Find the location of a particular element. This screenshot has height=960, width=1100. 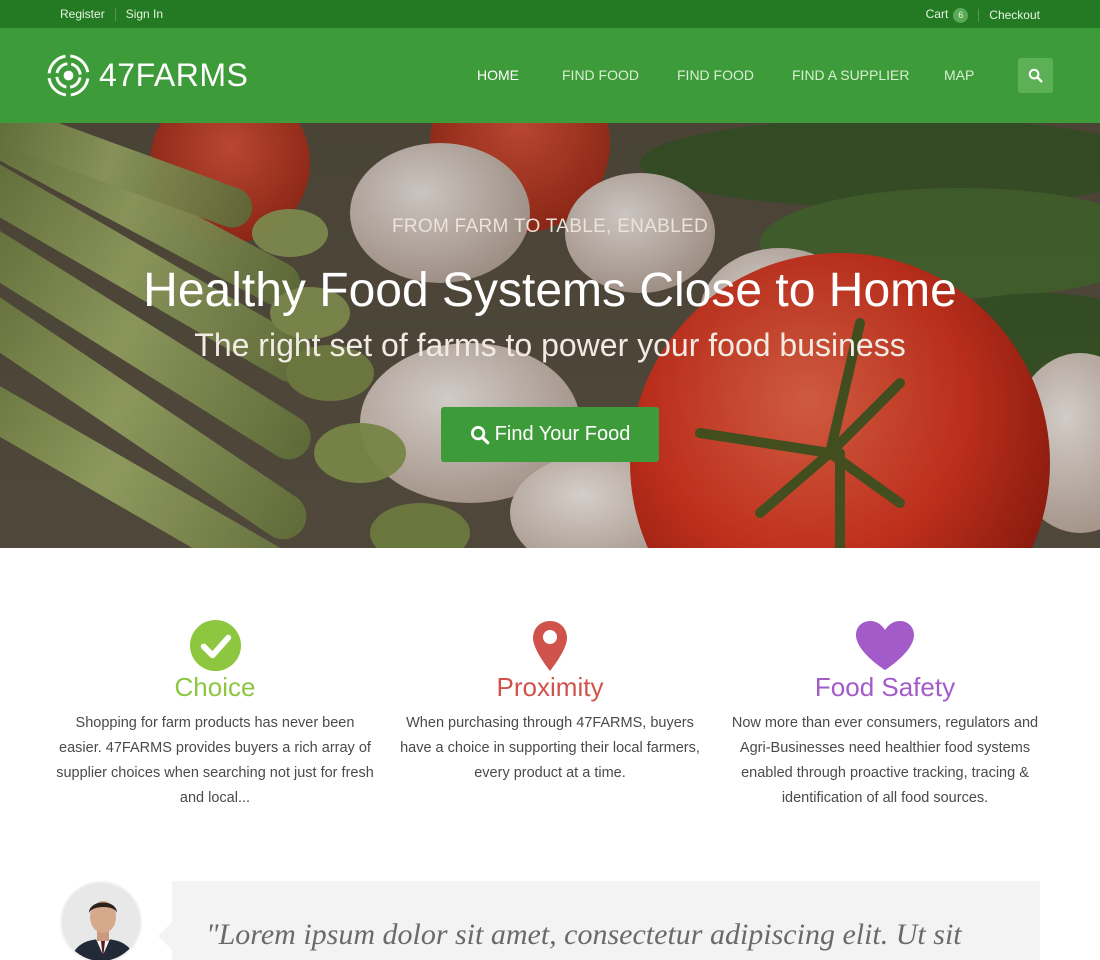

person-portrait-image is located at coordinates (101, 921).